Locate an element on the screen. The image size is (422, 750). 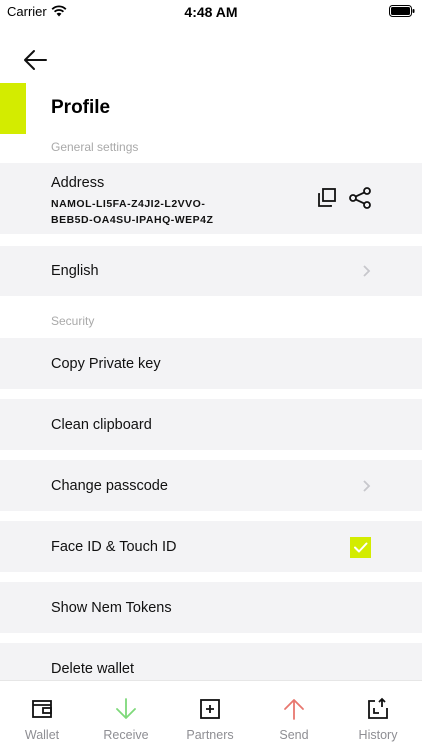
language-row: English is located at coordinates (211, 271).